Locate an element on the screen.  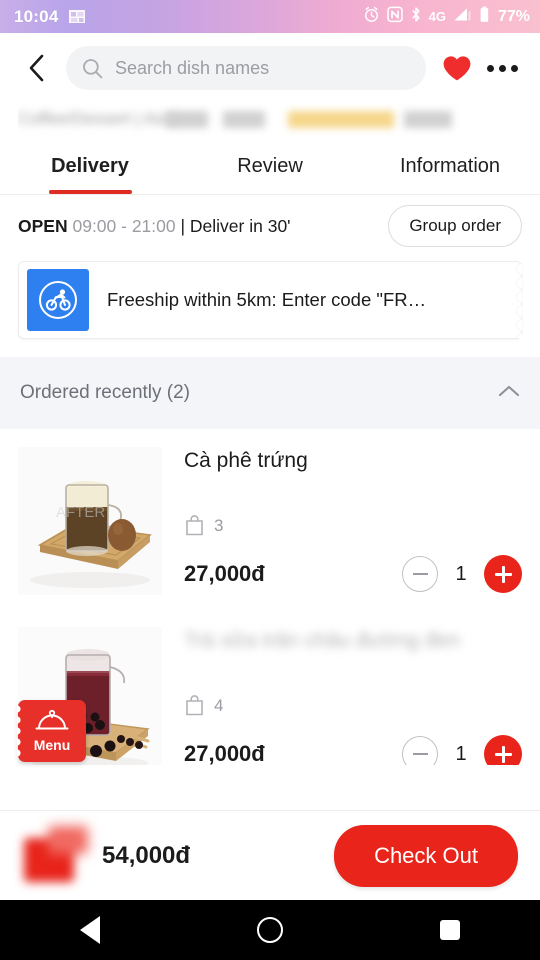
open-label: OPEN is located at coordinates (43, 225).